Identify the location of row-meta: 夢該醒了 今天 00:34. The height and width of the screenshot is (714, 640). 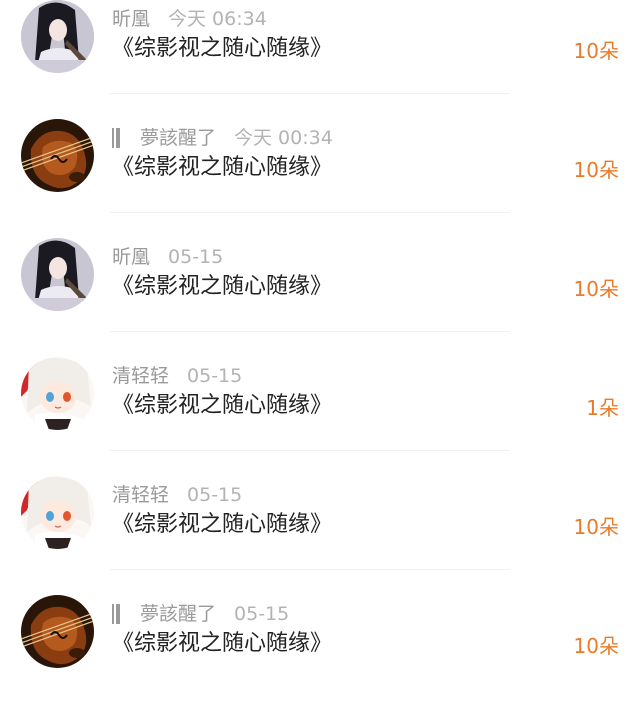
(222, 138).